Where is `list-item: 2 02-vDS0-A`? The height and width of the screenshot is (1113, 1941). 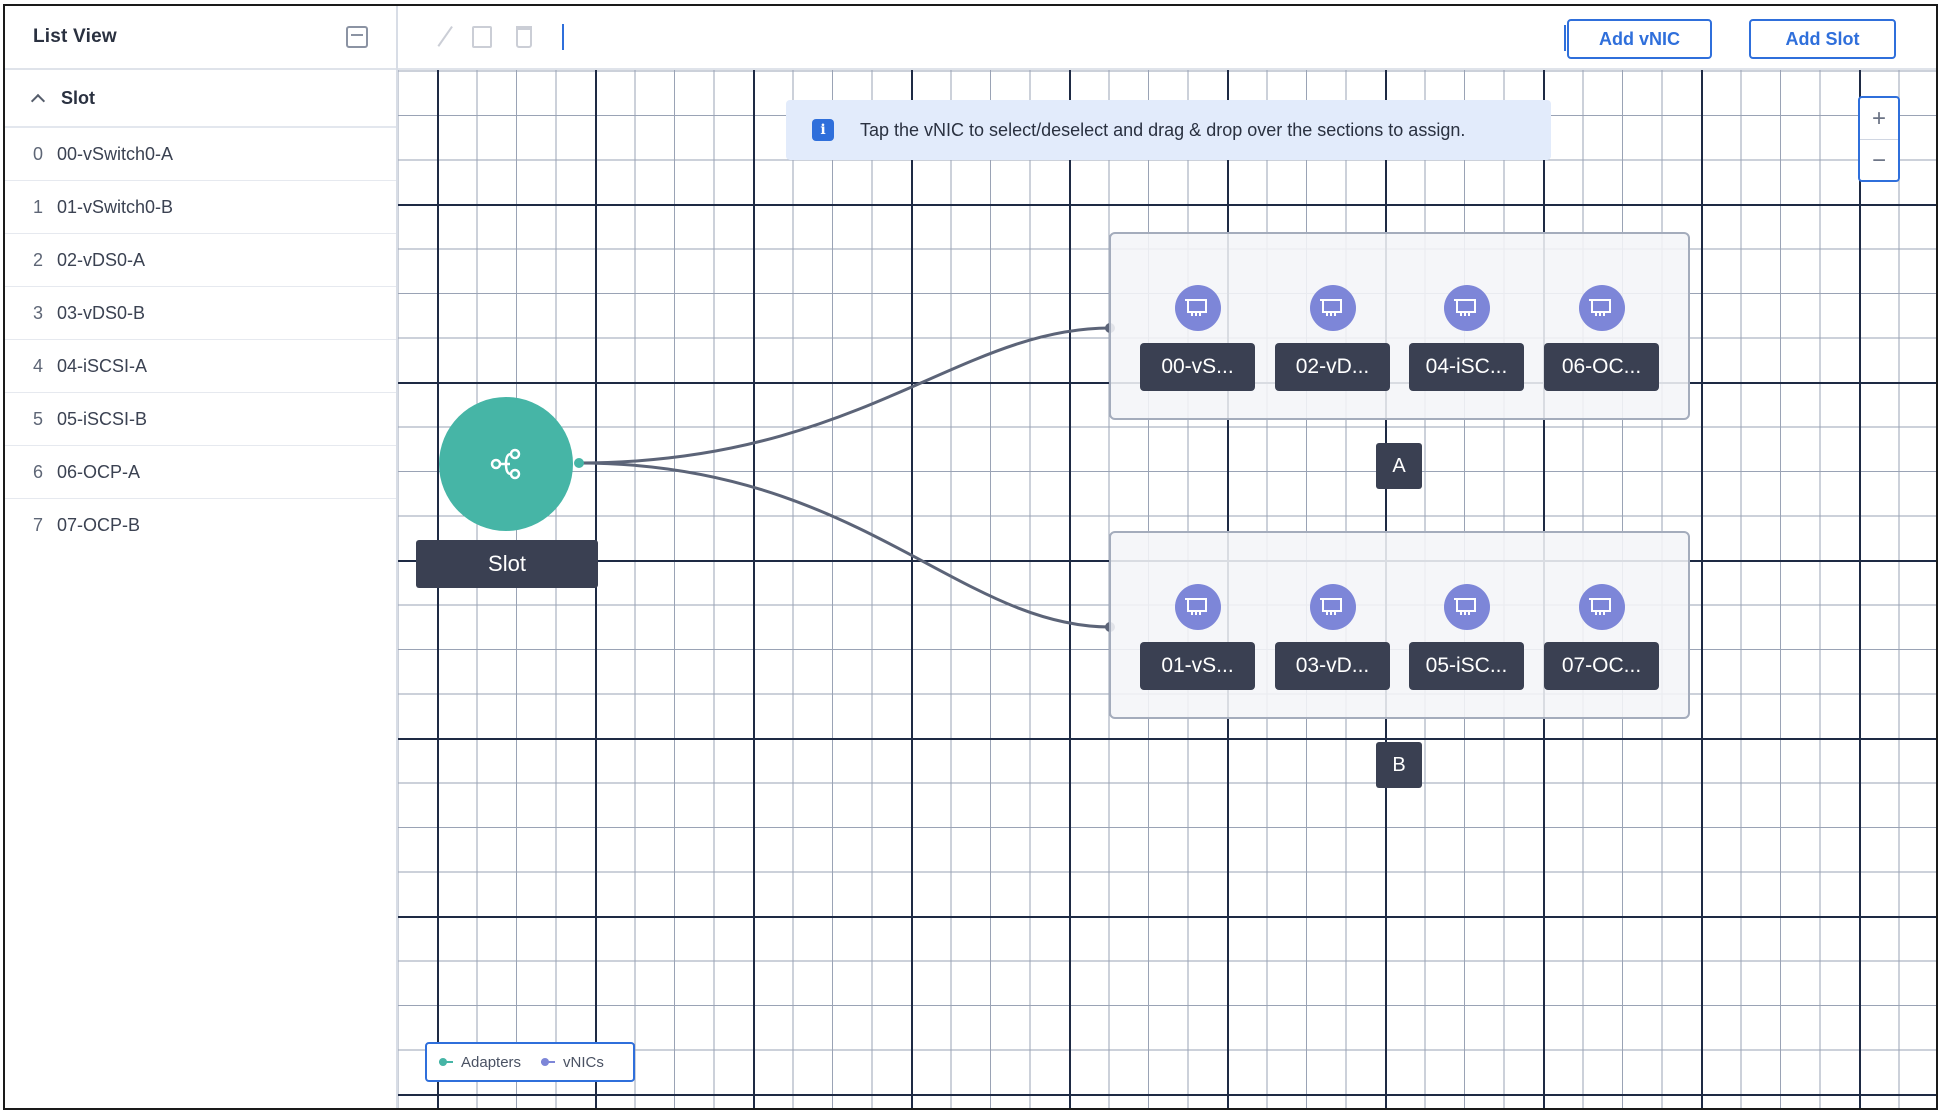 list-item: 2 02-vDS0-A is located at coordinates (200, 260).